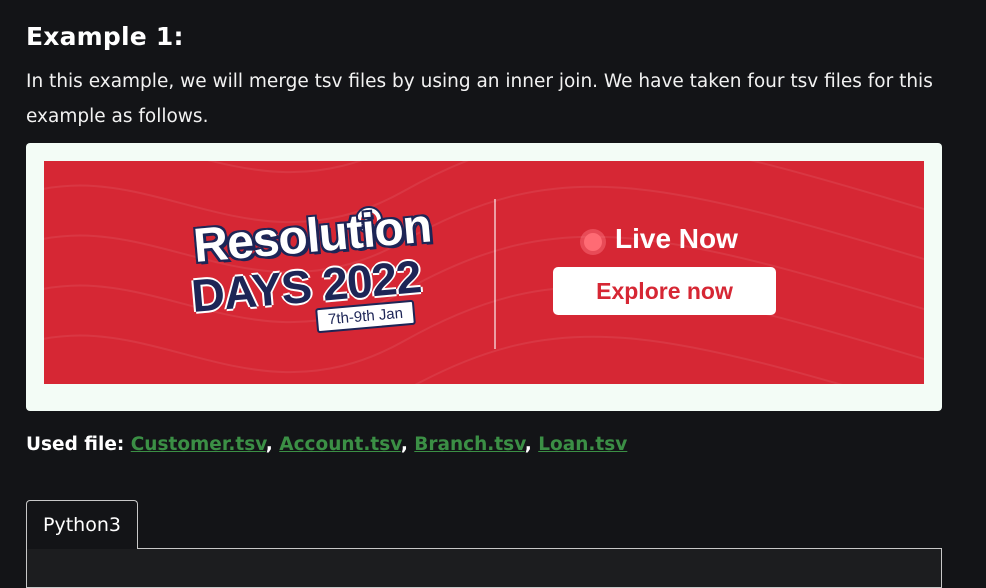 The image size is (986, 588). What do you see at coordinates (495, 274) in the screenshot?
I see `banner-divider` at bounding box center [495, 274].